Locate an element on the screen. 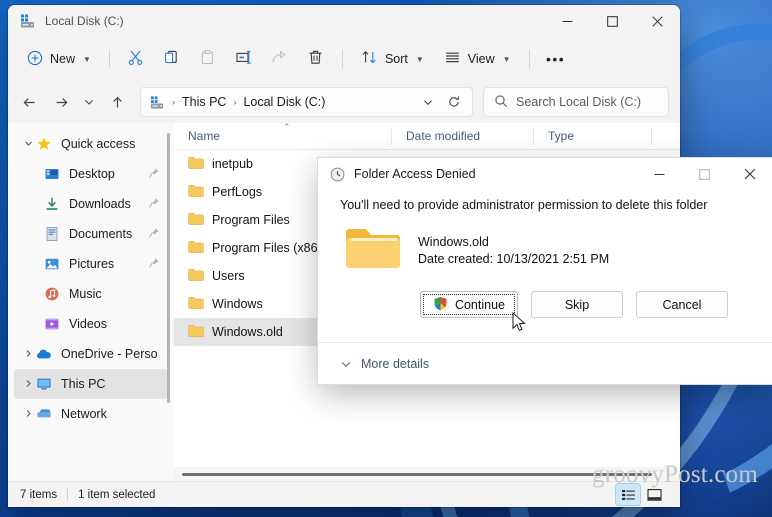 This screenshot has width=772, height=517. file-list-horizontal-scrollbar is located at coordinates (427, 474).